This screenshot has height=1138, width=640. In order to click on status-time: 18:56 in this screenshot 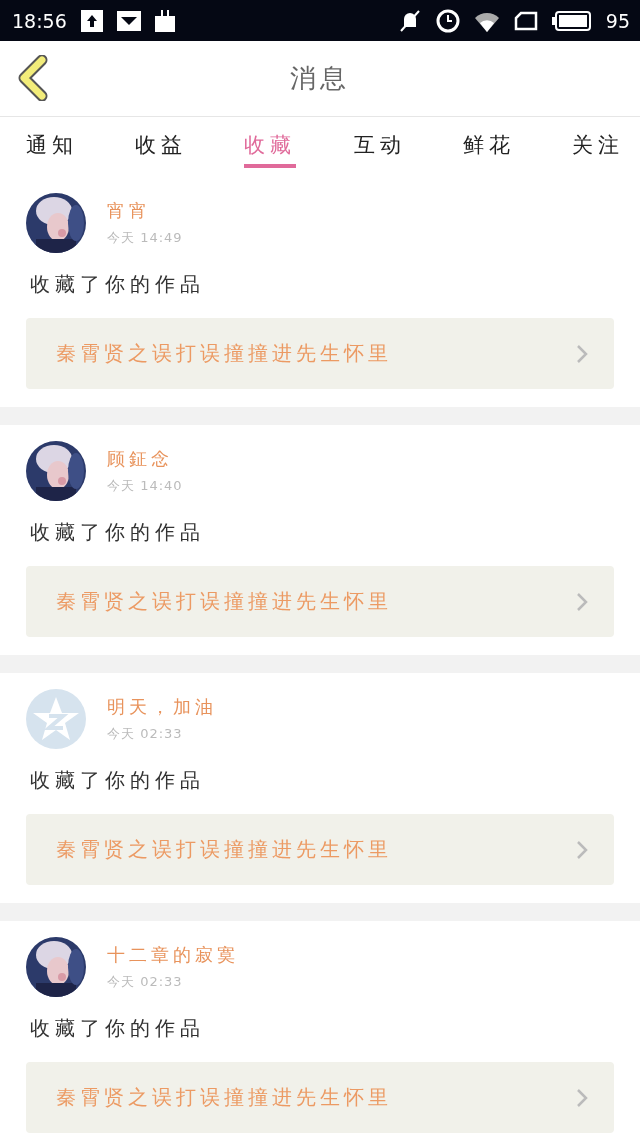, I will do `click(39, 20)`.